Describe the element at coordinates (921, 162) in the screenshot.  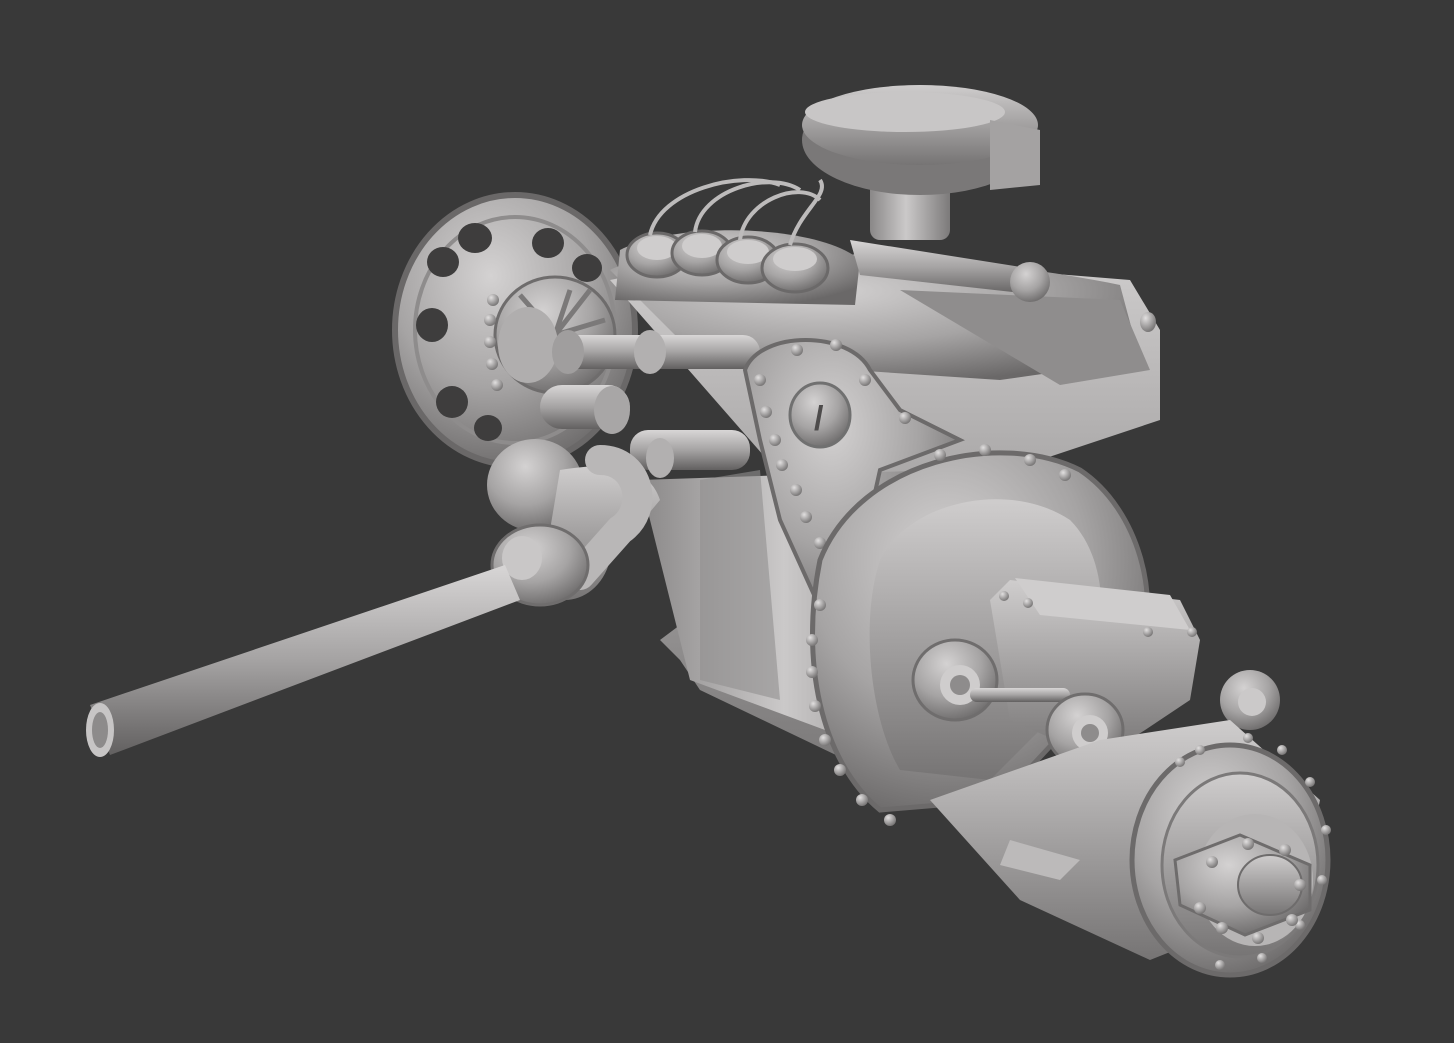
I see `air-cleaner` at that location.